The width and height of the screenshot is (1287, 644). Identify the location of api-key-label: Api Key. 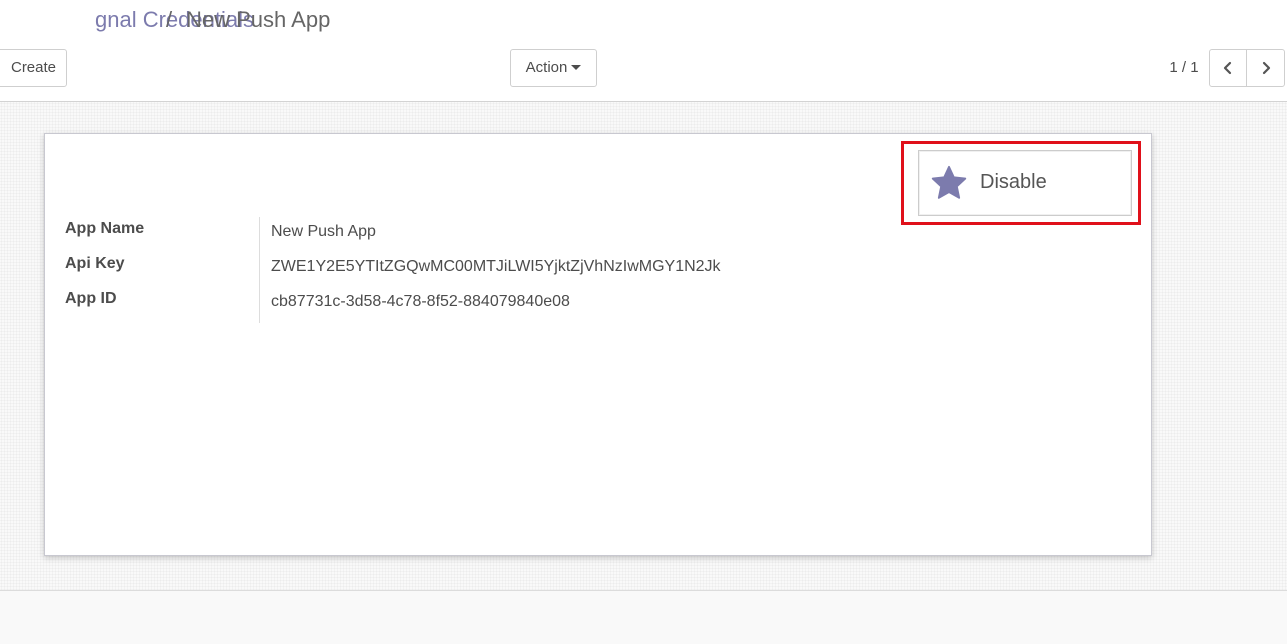
(95, 263).